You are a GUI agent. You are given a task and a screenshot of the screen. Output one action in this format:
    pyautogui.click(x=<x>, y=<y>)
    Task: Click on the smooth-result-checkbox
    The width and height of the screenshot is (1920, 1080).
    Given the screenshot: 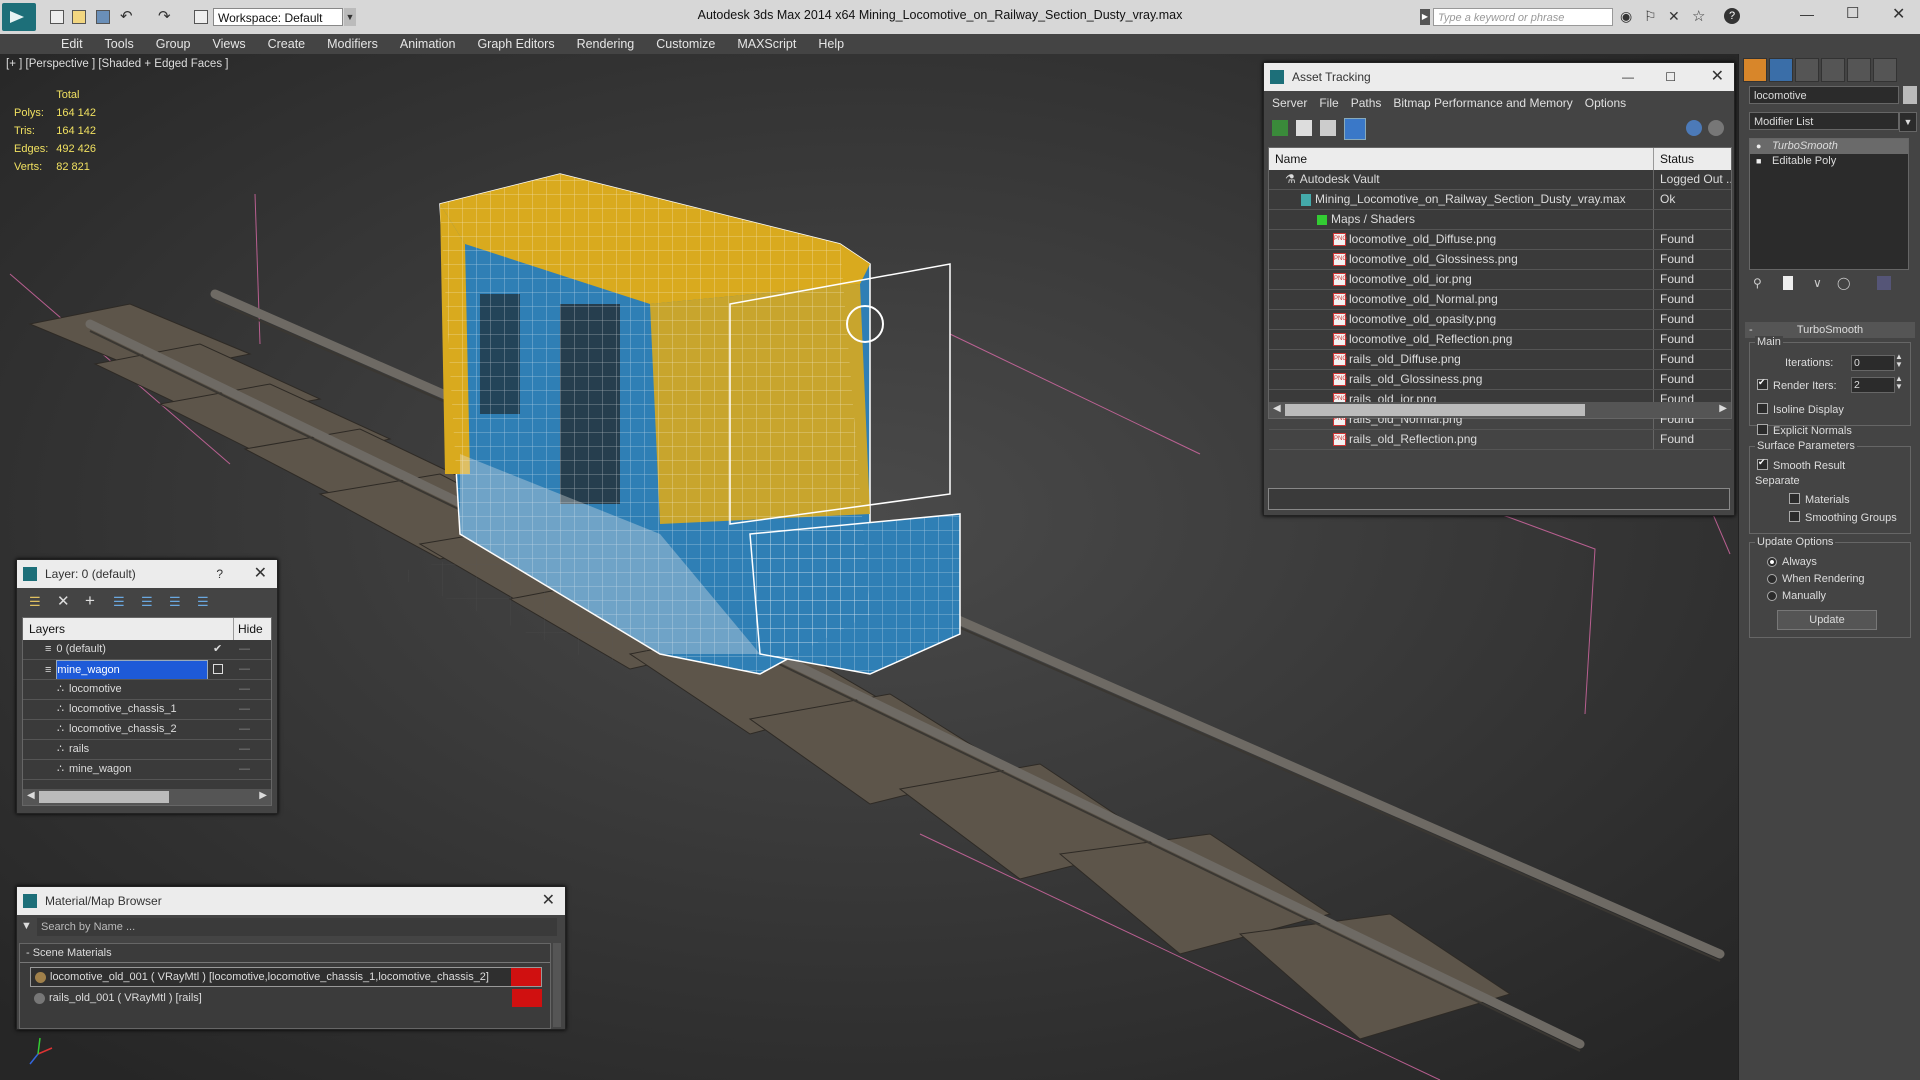 What is the action you would take?
    pyautogui.click(x=1762, y=464)
    